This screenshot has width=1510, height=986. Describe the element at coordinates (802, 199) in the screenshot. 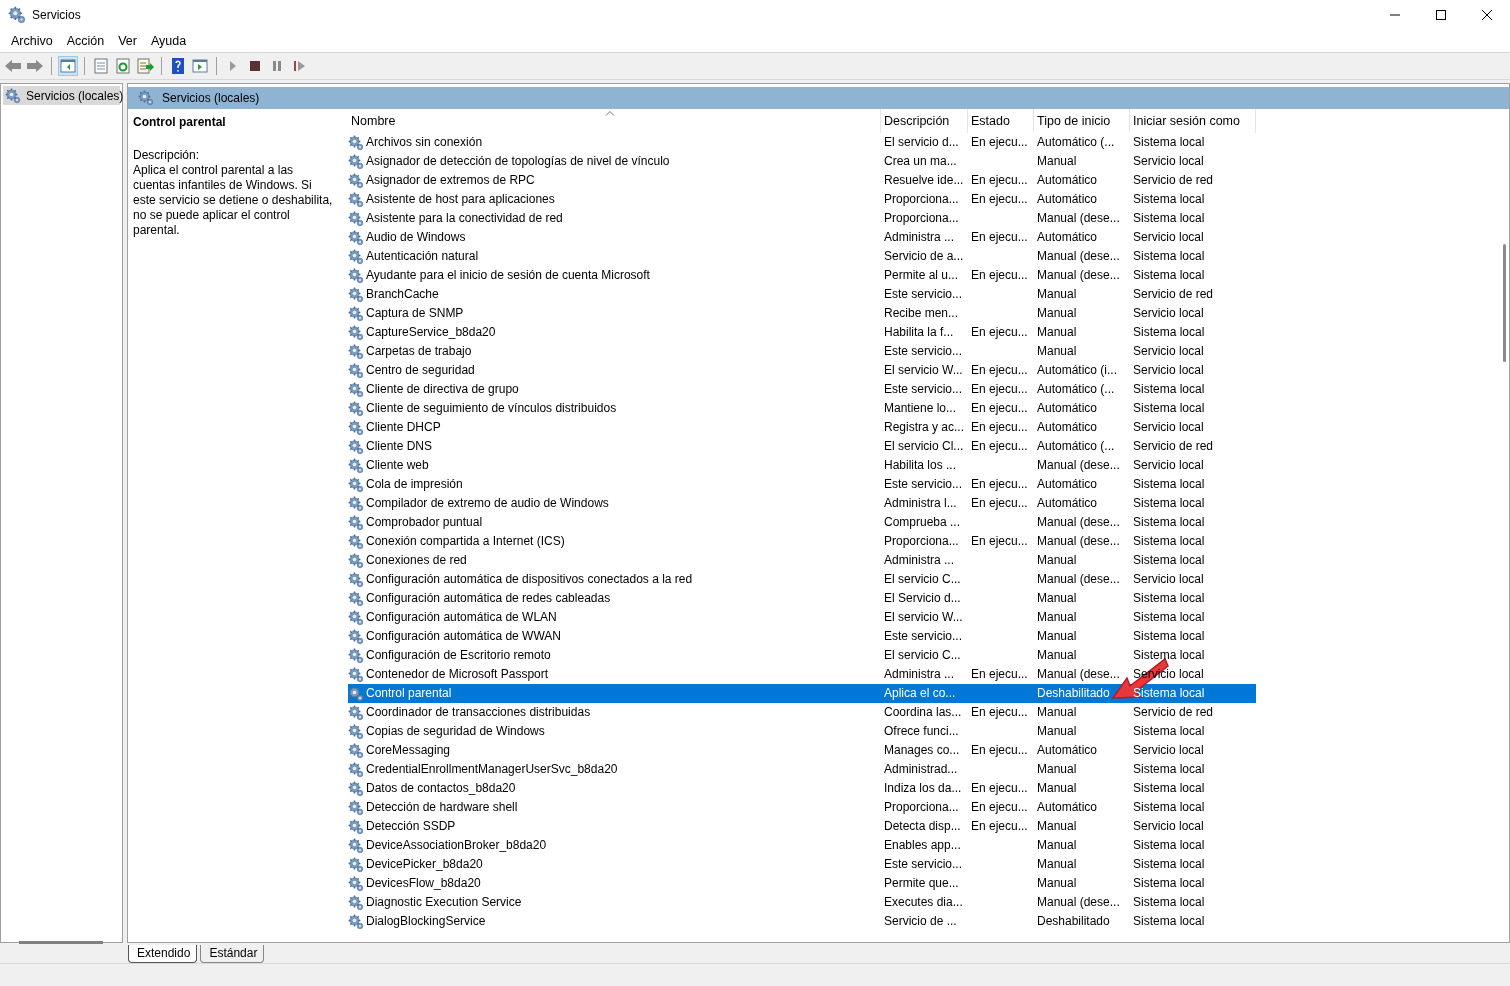

I see `table-row: Asistente de host para aplicaciones Proporciona... En ejecu... Automático Sistema local` at that location.